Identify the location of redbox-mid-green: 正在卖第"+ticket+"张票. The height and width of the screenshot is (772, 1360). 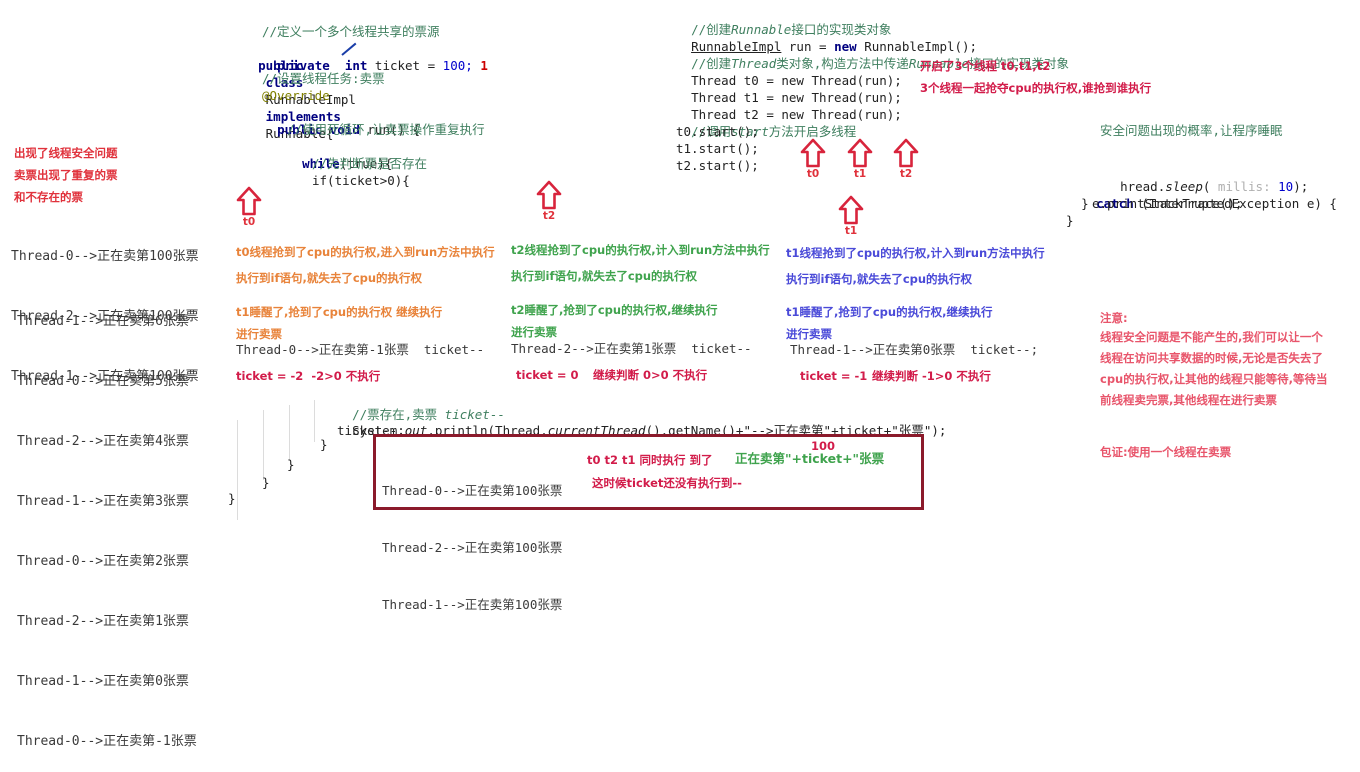
(810, 458).